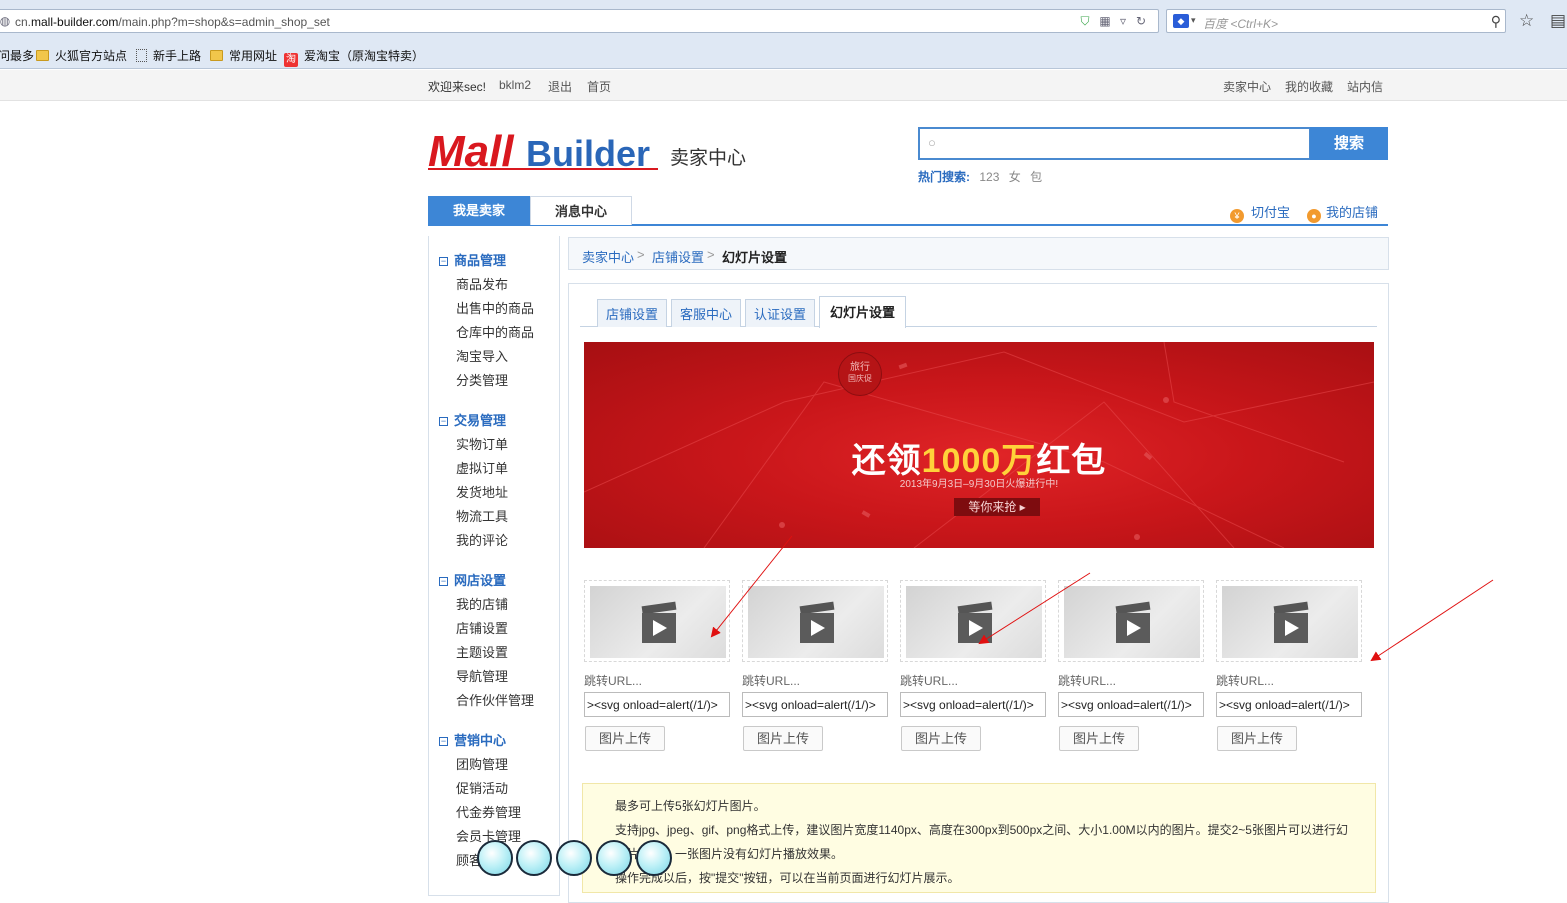  Describe the element at coordinates (482, 787) in the screenshot. I see `sidebar-item: 促销活动` at that location.